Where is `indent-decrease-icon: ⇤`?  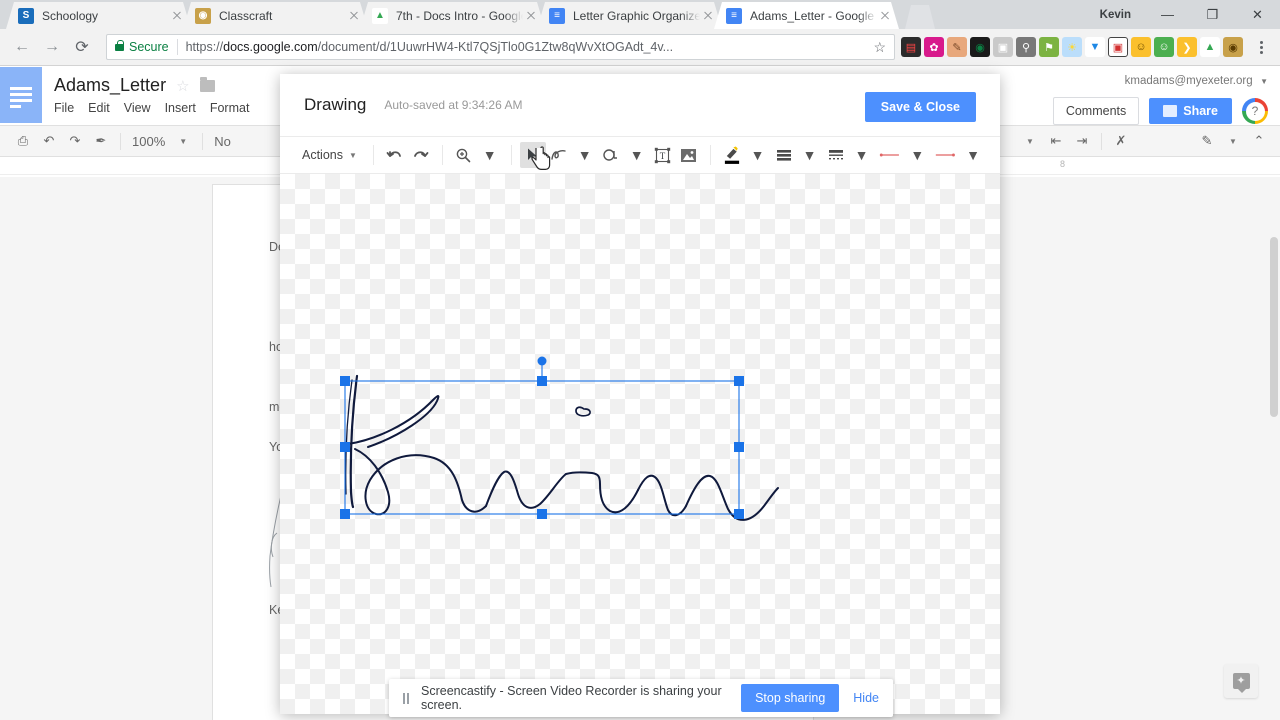
indent-decrease-icon: ⇤ is located at coordinates (1056, 141).